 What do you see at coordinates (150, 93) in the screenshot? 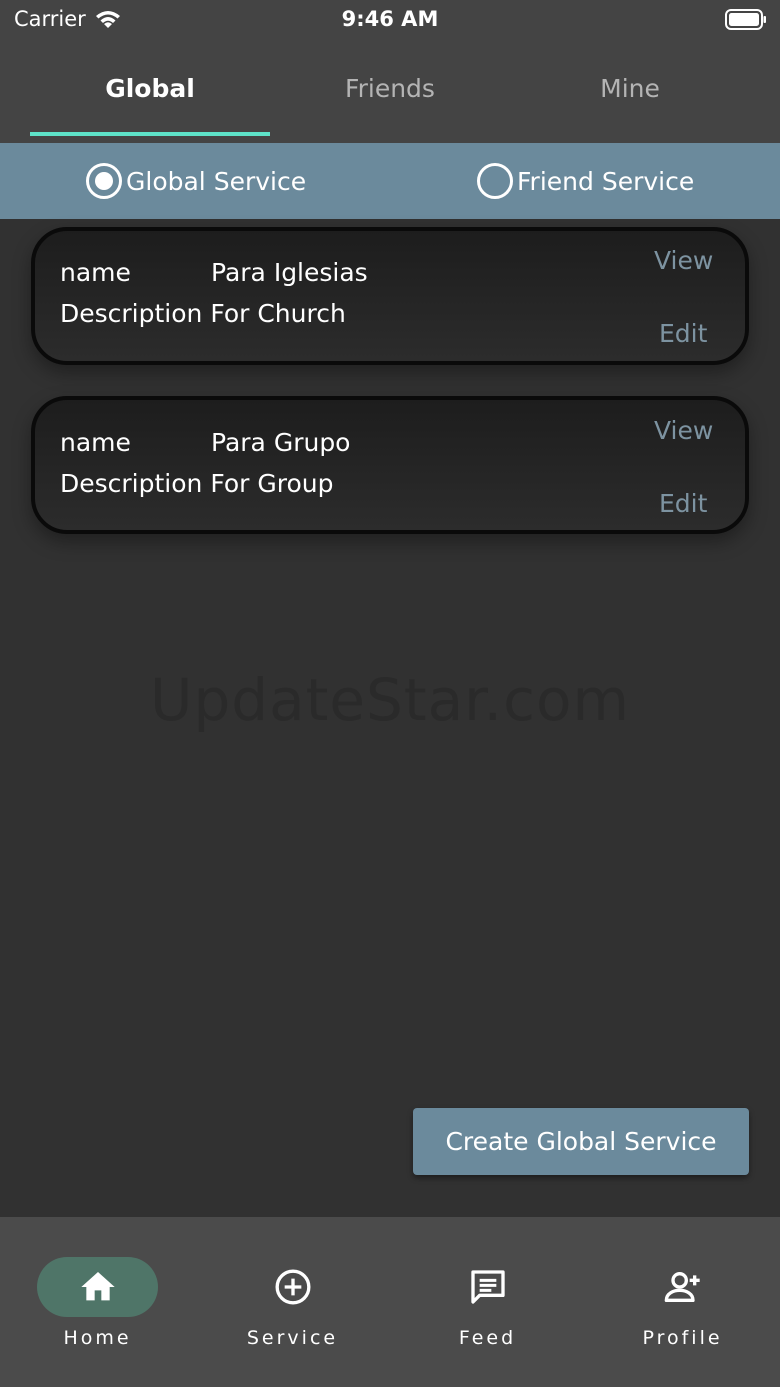
I see `tab-global: Global` at bounding box center [150, 93].